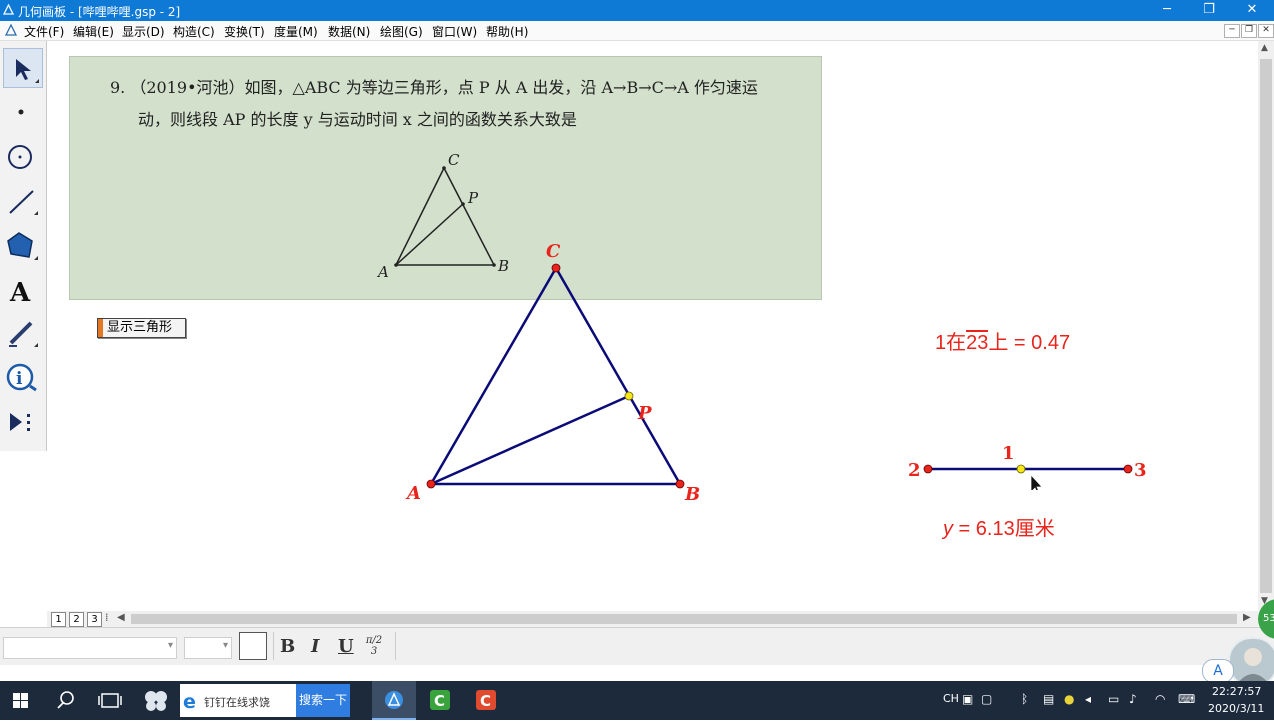 This screenshot has height=723, width=1274. I want to click on maximize-button: ❐, so click(1209, 10).